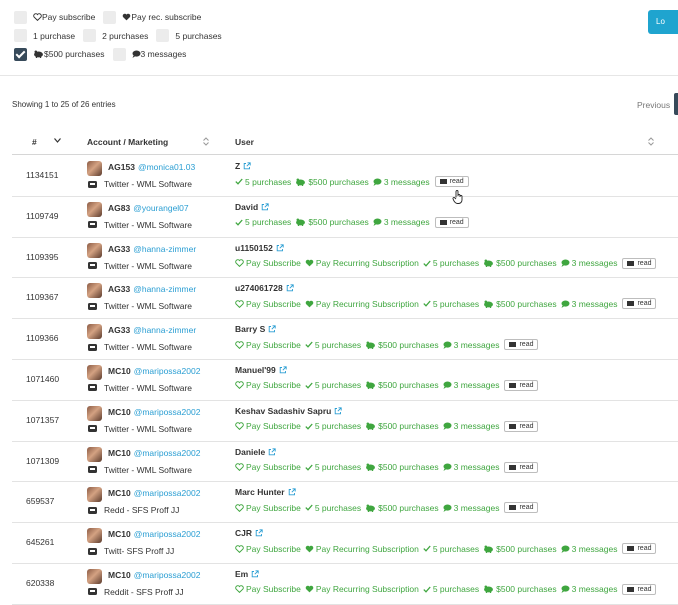 The width and height of the screenshot is (678, 605). Describe the element at coordinates (447, 467) in the screenshot. I see `chat-bubble-icon` at that location.